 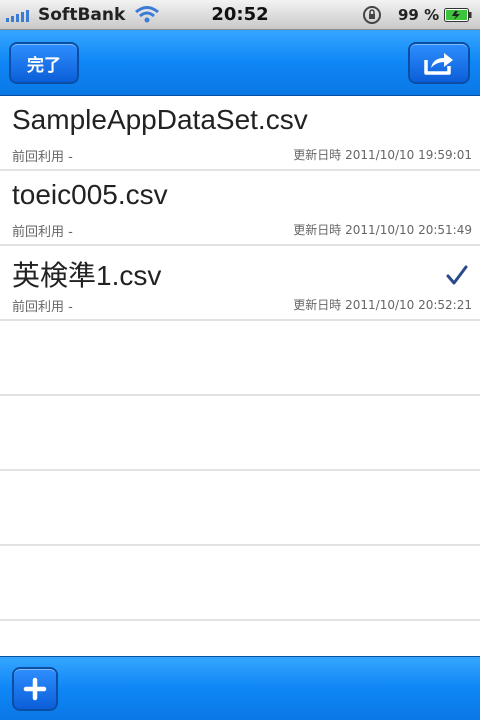 What do you see at coordinates (82, 15) in the screenshot?
I see `carrier-name: SoftBank` at bounding box center [82, 15].